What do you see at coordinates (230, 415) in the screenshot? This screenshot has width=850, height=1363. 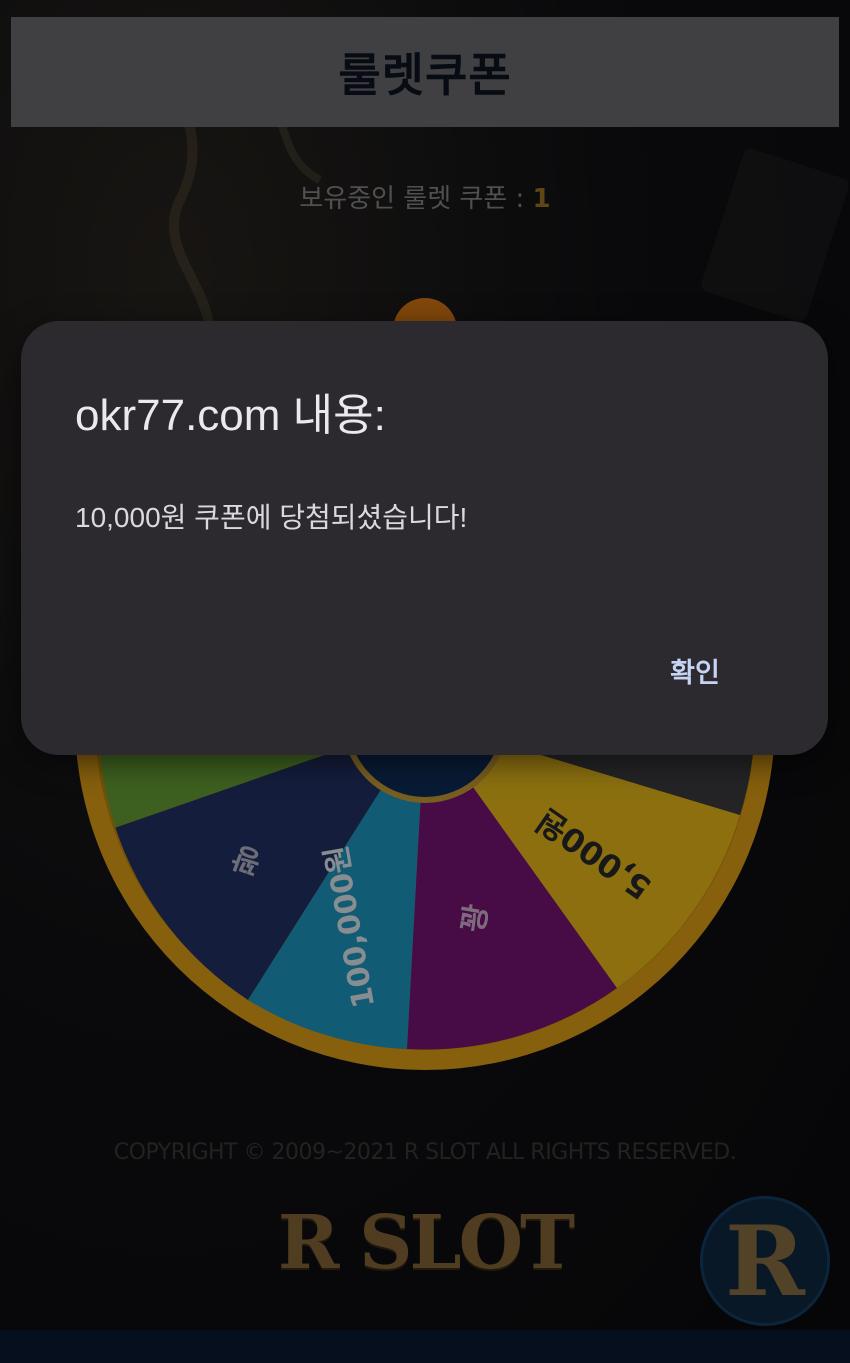 I see `dialog-title: okr77.com 내용:` at bounding box center [230, 415].